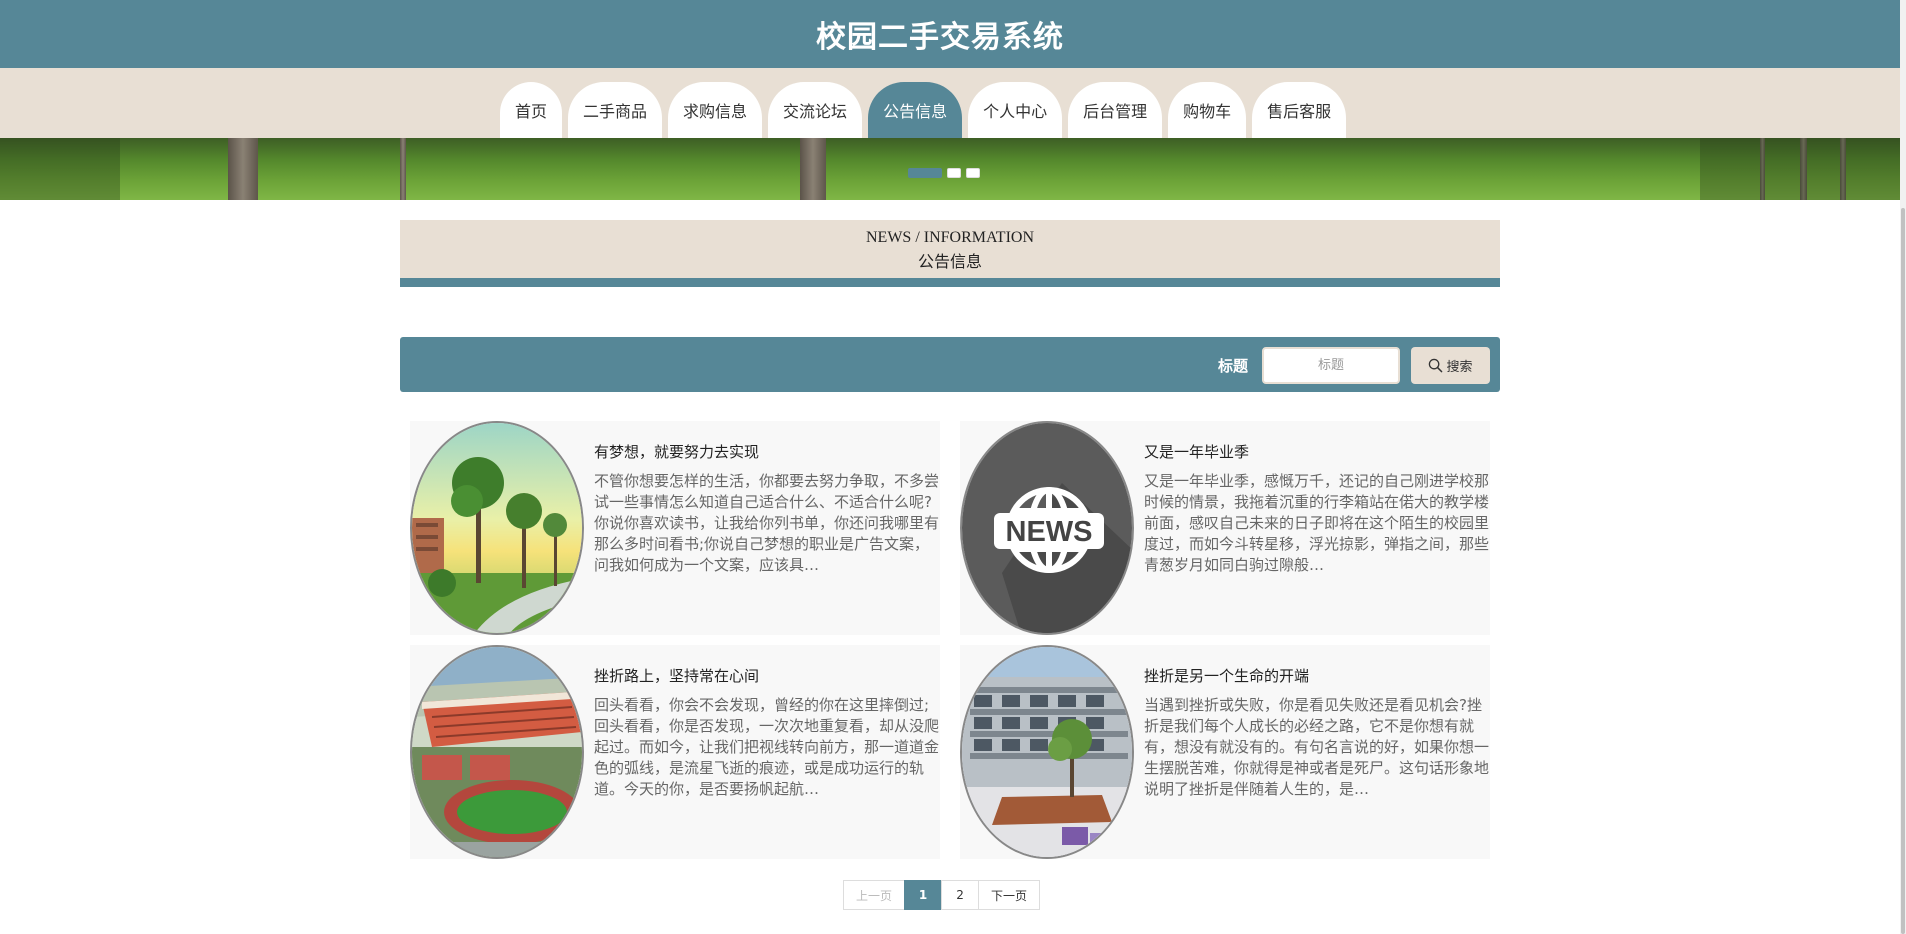  What do you see at coordinates (923, 895) in the screenshot?
I see `page-button-1: 1` at bounding box center [923, 895].